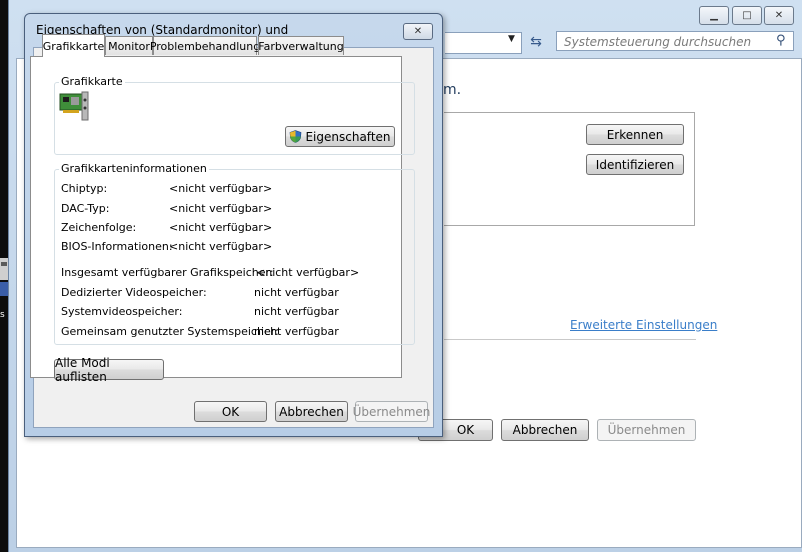  What do you see at coordinates (109, 370) in the screenshot?
I see `list-all-modes-button: Alle Modi auflisten` at bounding box center [109, 370].